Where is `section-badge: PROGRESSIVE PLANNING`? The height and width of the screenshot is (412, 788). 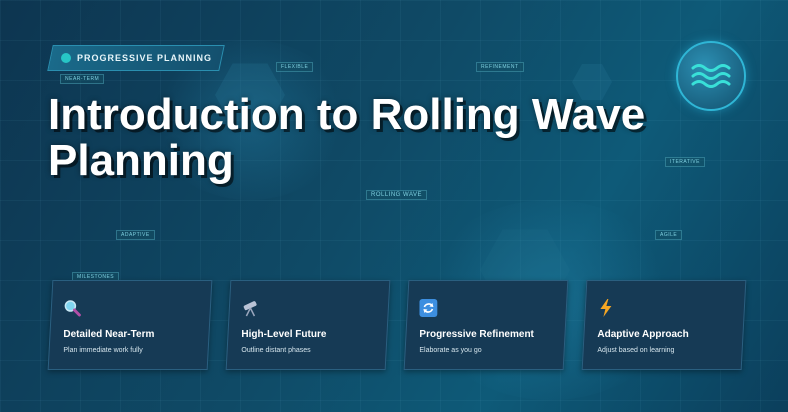
section-badge: PROGRESSIVE PLANNING is located at coordinates (136, 58).